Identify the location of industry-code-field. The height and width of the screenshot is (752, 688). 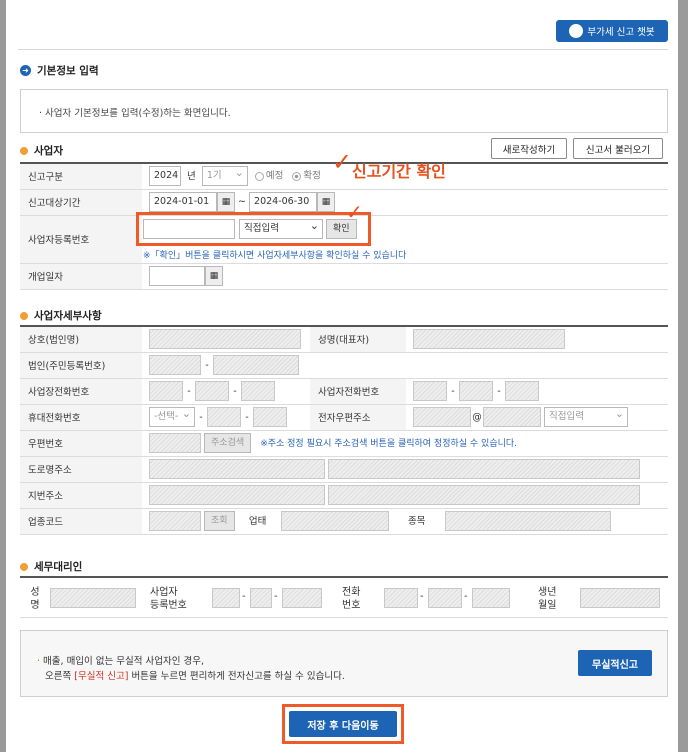
(175, 521).